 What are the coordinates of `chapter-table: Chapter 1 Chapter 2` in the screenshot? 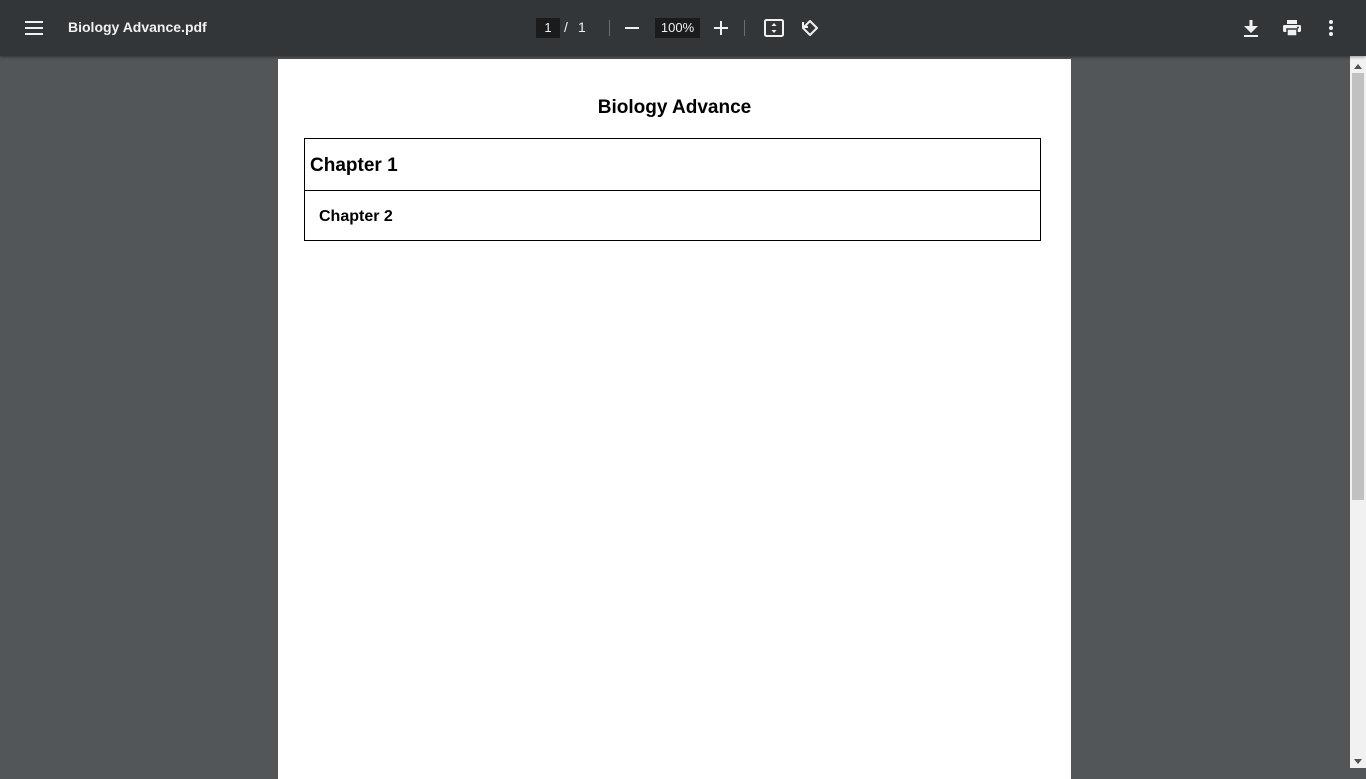 It's located at (672, 189).